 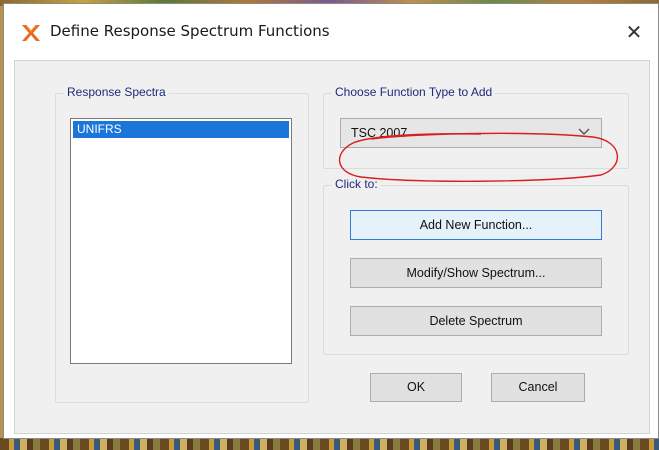 What do you see at coordinates (471, 133) in the screenshot?
I see `function-type-dropdown: TSC 2007` at bounding box center [471, 133].